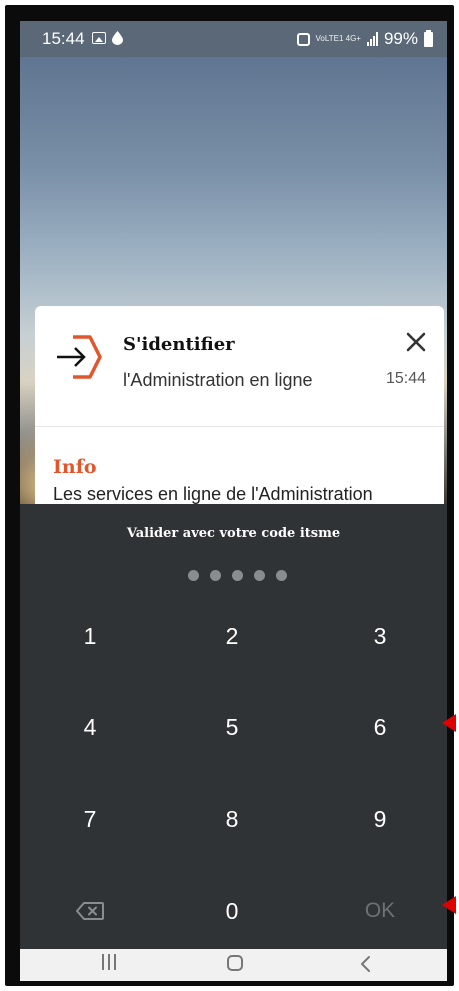  I want to click on status-right-group: VoLTE1 4G+ 99%, so click(364, 39).